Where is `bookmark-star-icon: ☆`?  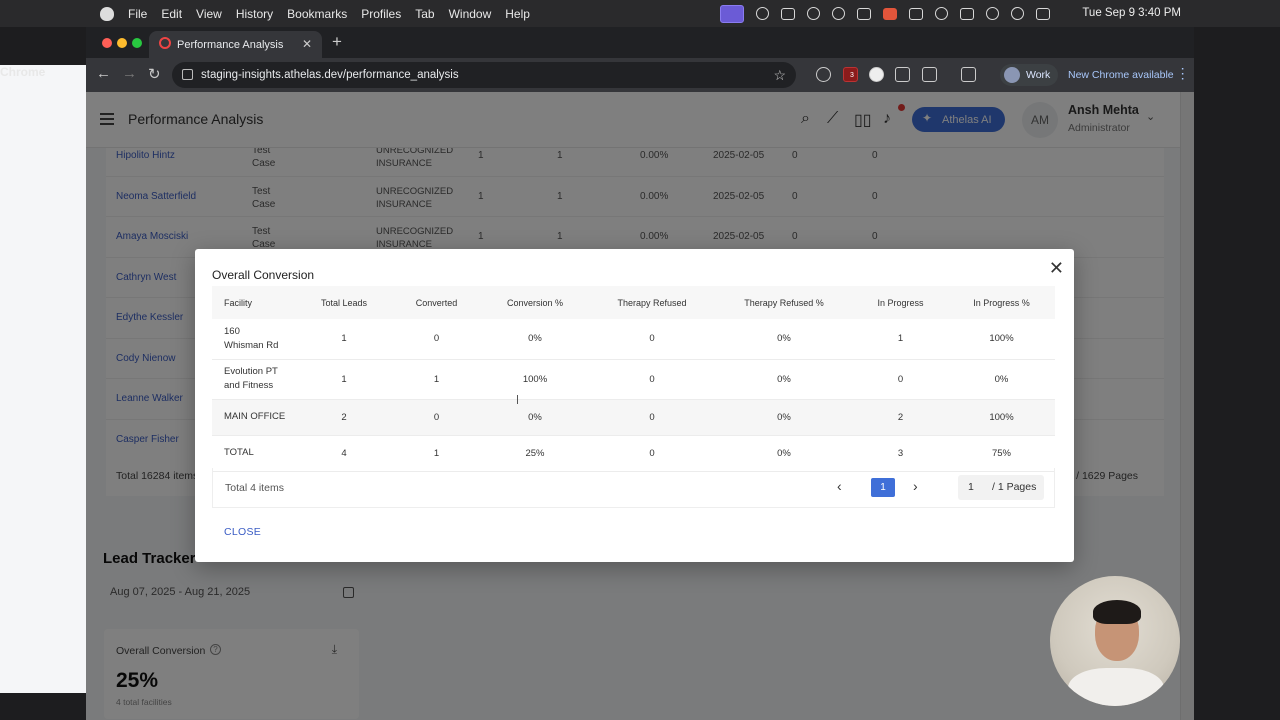 bookmark-star-icon: ☆ is located at coordinates (779, 75).